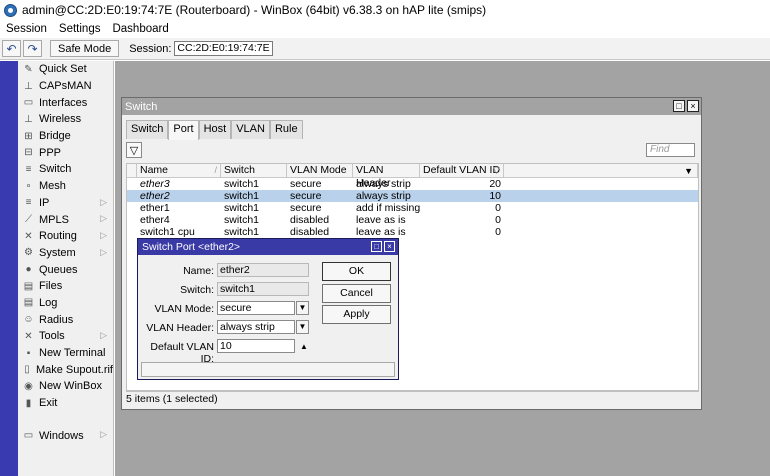 This screenshot has width=770, height=476. What do you see at coordinates (65, 136) in the screenshot?
I see `sidebar-item-bridge: ⊞ Bridge` at bounding box center [65, 136].